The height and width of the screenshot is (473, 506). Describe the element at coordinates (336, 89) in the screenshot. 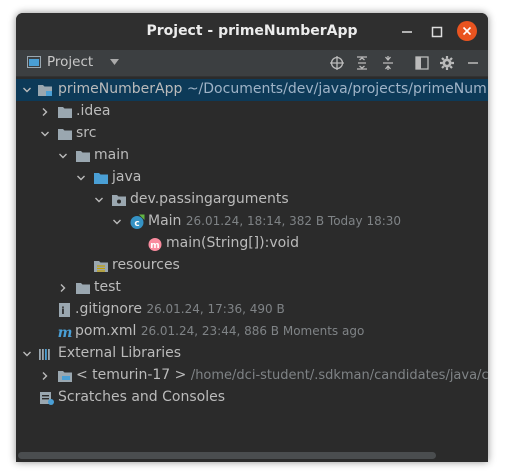

I see `root-project-path: ~/Documents/dev/java/projects/primeNum` at that location.